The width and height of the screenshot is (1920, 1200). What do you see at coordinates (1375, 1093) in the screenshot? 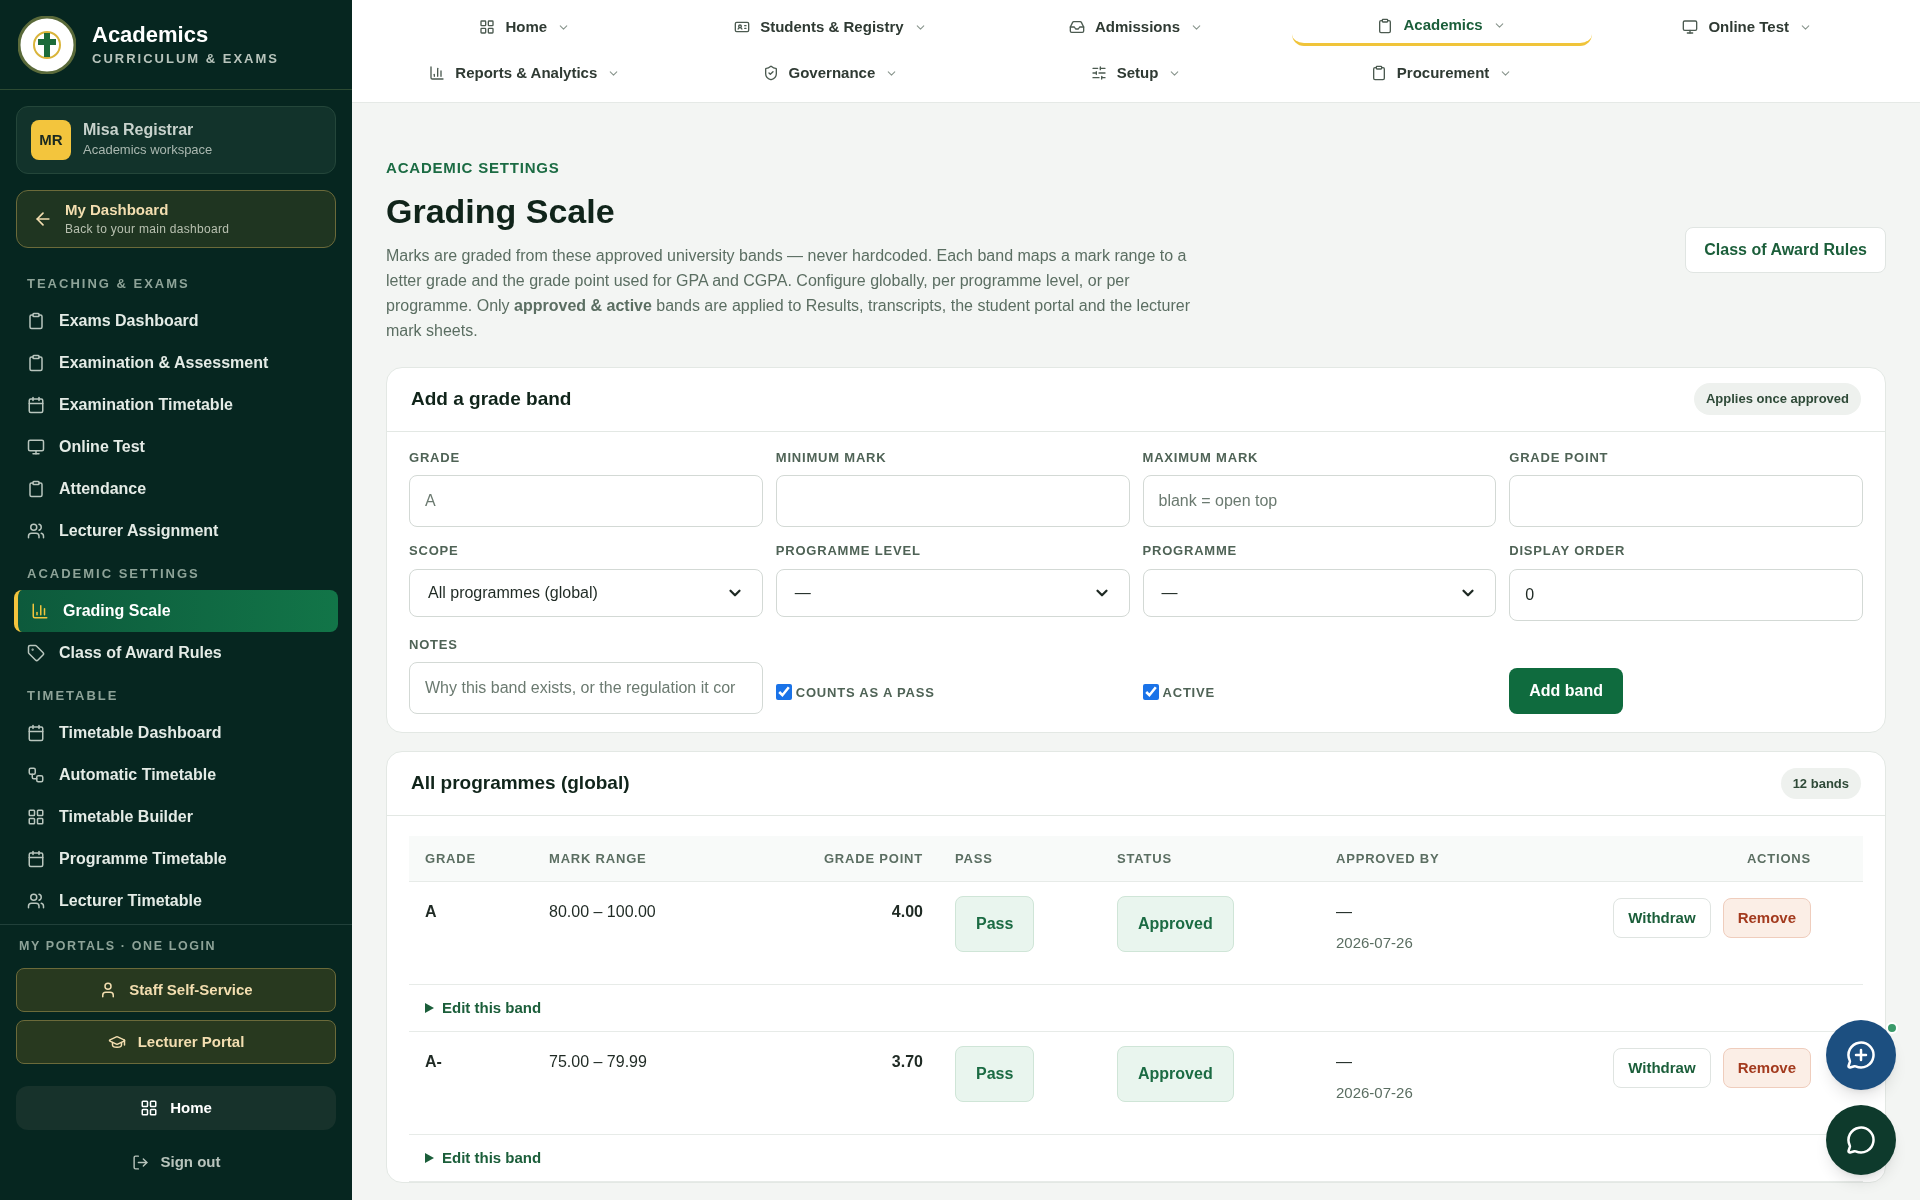
I see `approval-date: 2026-07-26` at bounding box center [1375, 1093].